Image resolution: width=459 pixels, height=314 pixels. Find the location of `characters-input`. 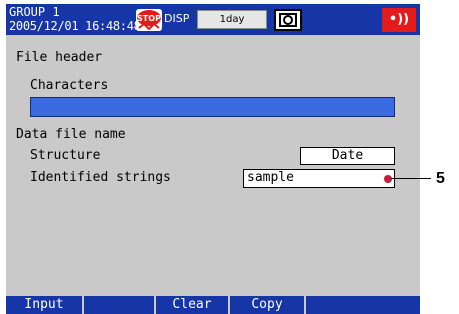

characters-input is located at coordinates (212, 107).